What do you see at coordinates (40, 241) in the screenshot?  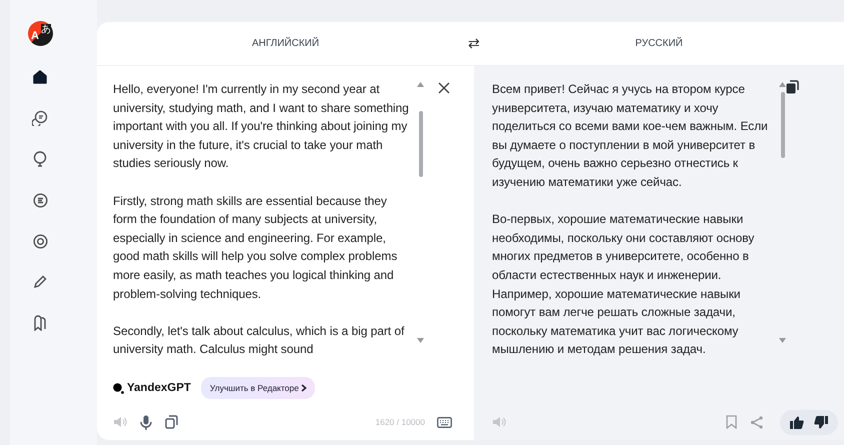 I see `camera-icon` at bounding box center [40, 241].